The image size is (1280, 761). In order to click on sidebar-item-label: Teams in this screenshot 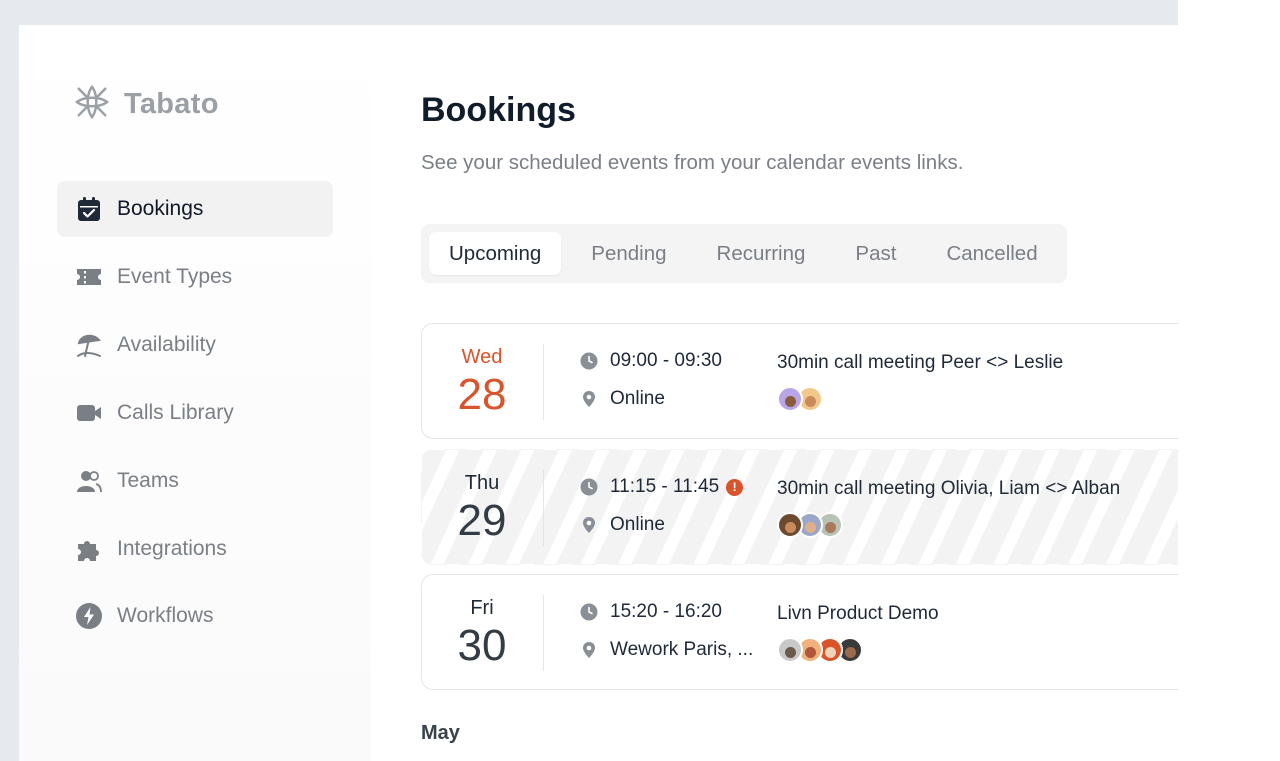, I will do `click(148, 480)`.